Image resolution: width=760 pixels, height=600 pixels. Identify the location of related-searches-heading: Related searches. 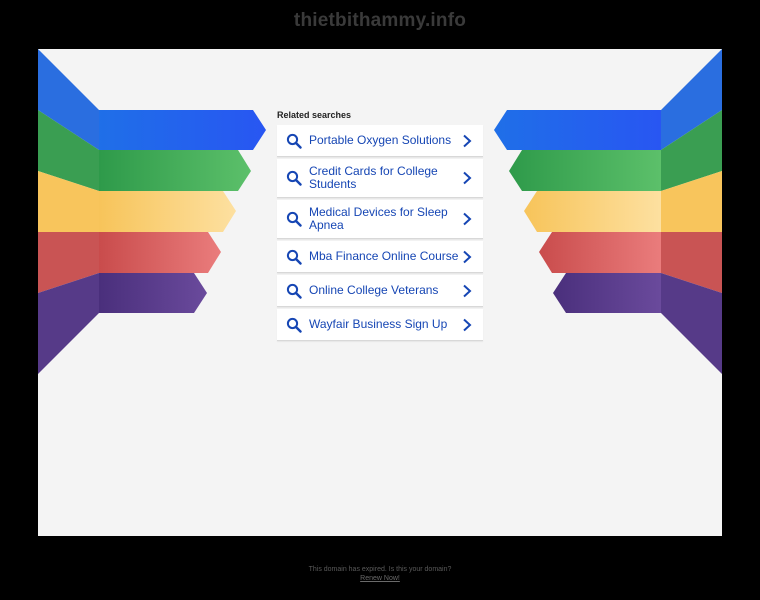
(314, 115).